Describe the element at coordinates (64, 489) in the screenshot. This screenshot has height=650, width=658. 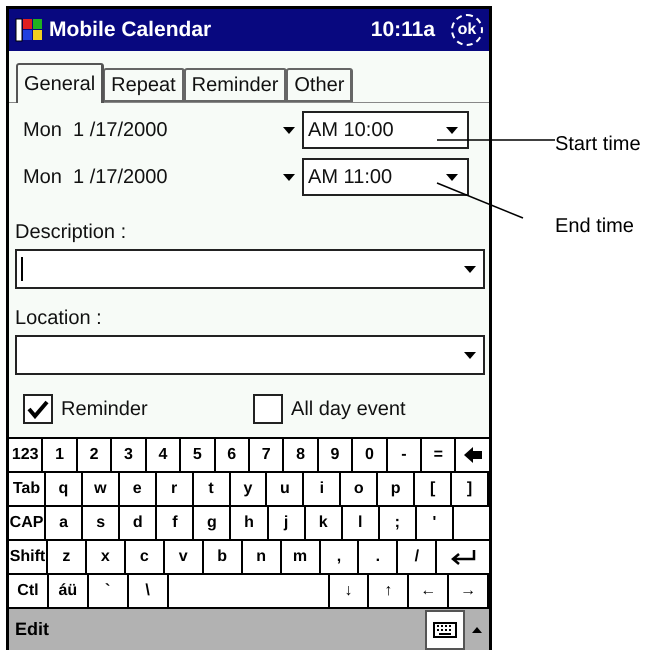
I see `keyboard-key: q` at that location.